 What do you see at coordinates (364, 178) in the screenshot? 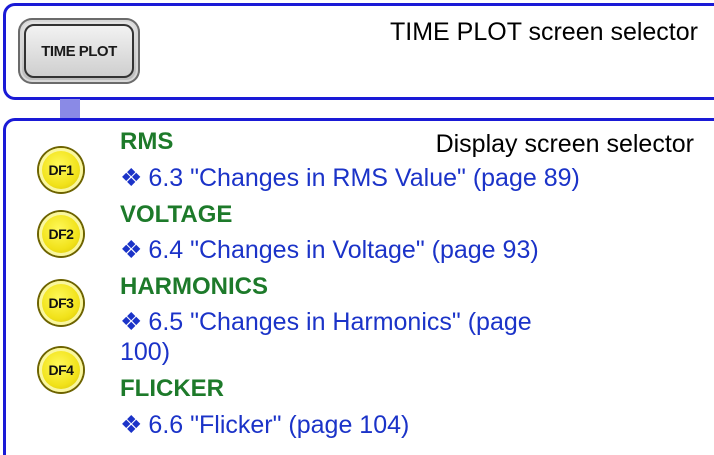
I see `rms-link-text: 6.3 "Changes in RMS Value" (page 89)` at bounding box center [364, 178].